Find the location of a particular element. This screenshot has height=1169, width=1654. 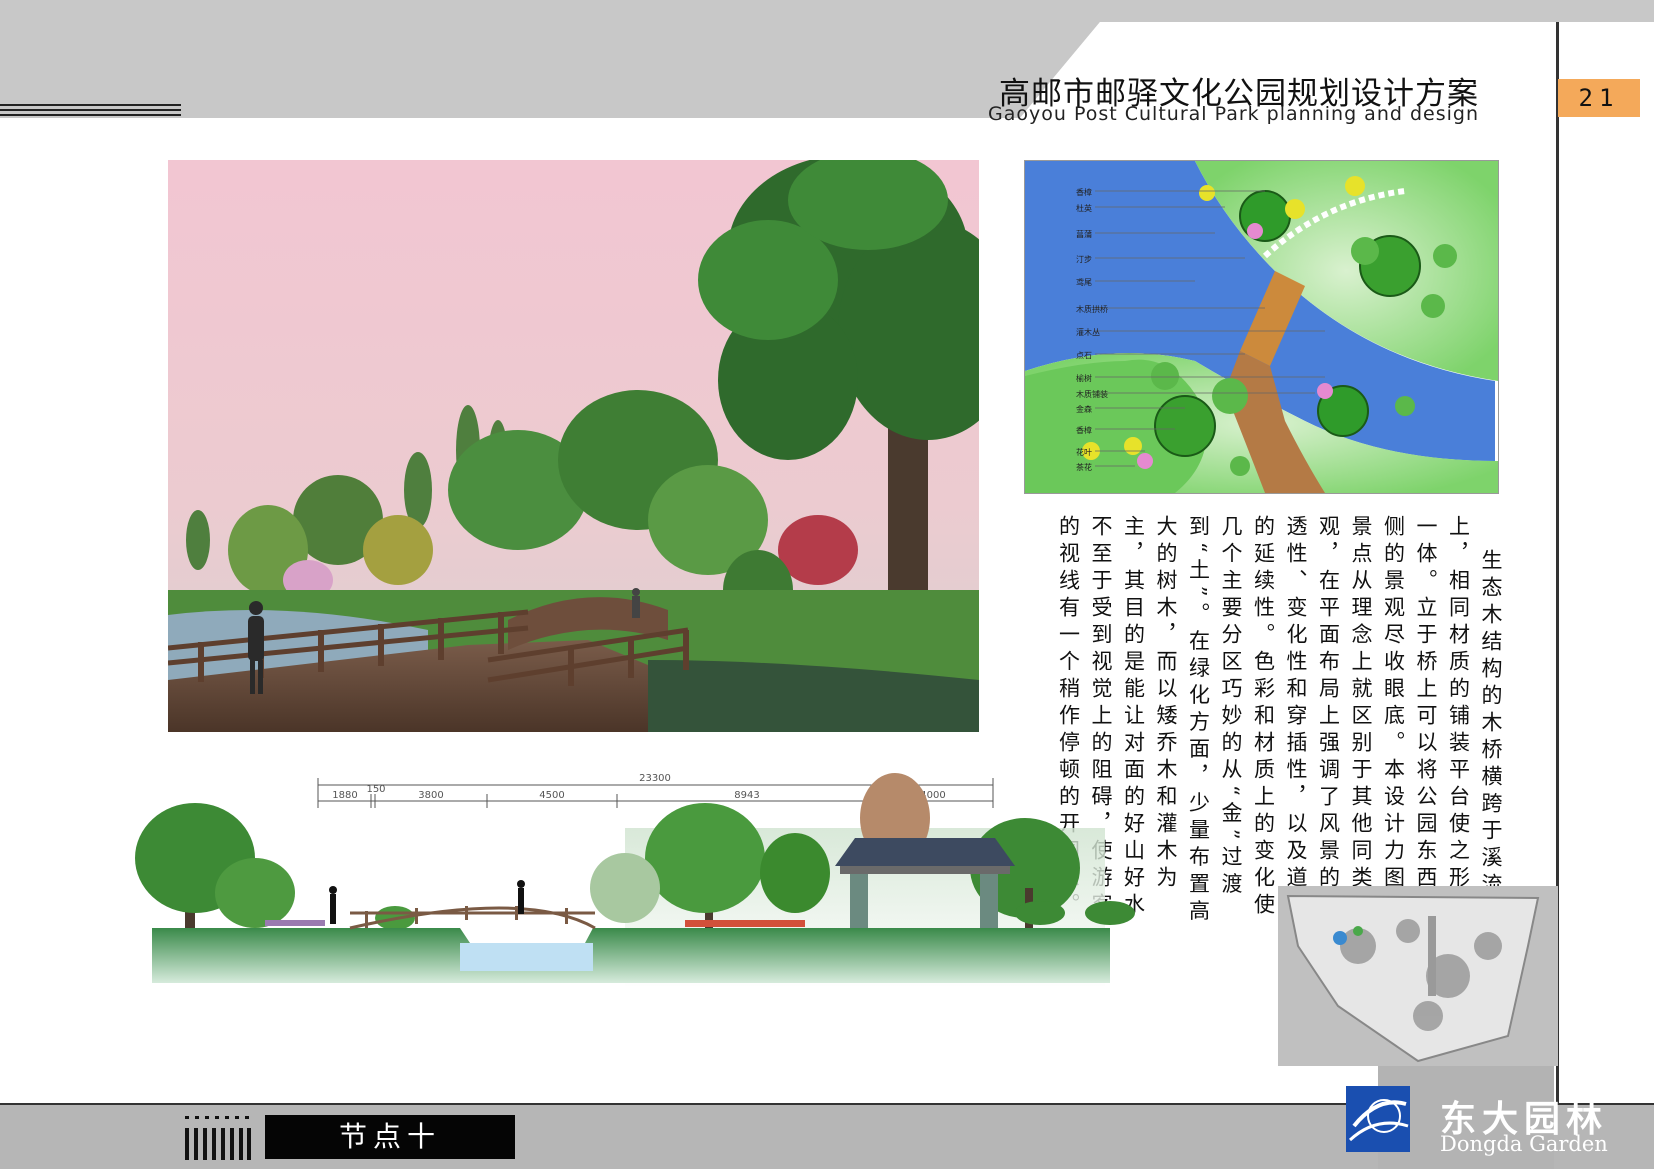

section-elevation: 23300 1880 150 3800 4500 8943 4000 is located at coordinates (635, 880).